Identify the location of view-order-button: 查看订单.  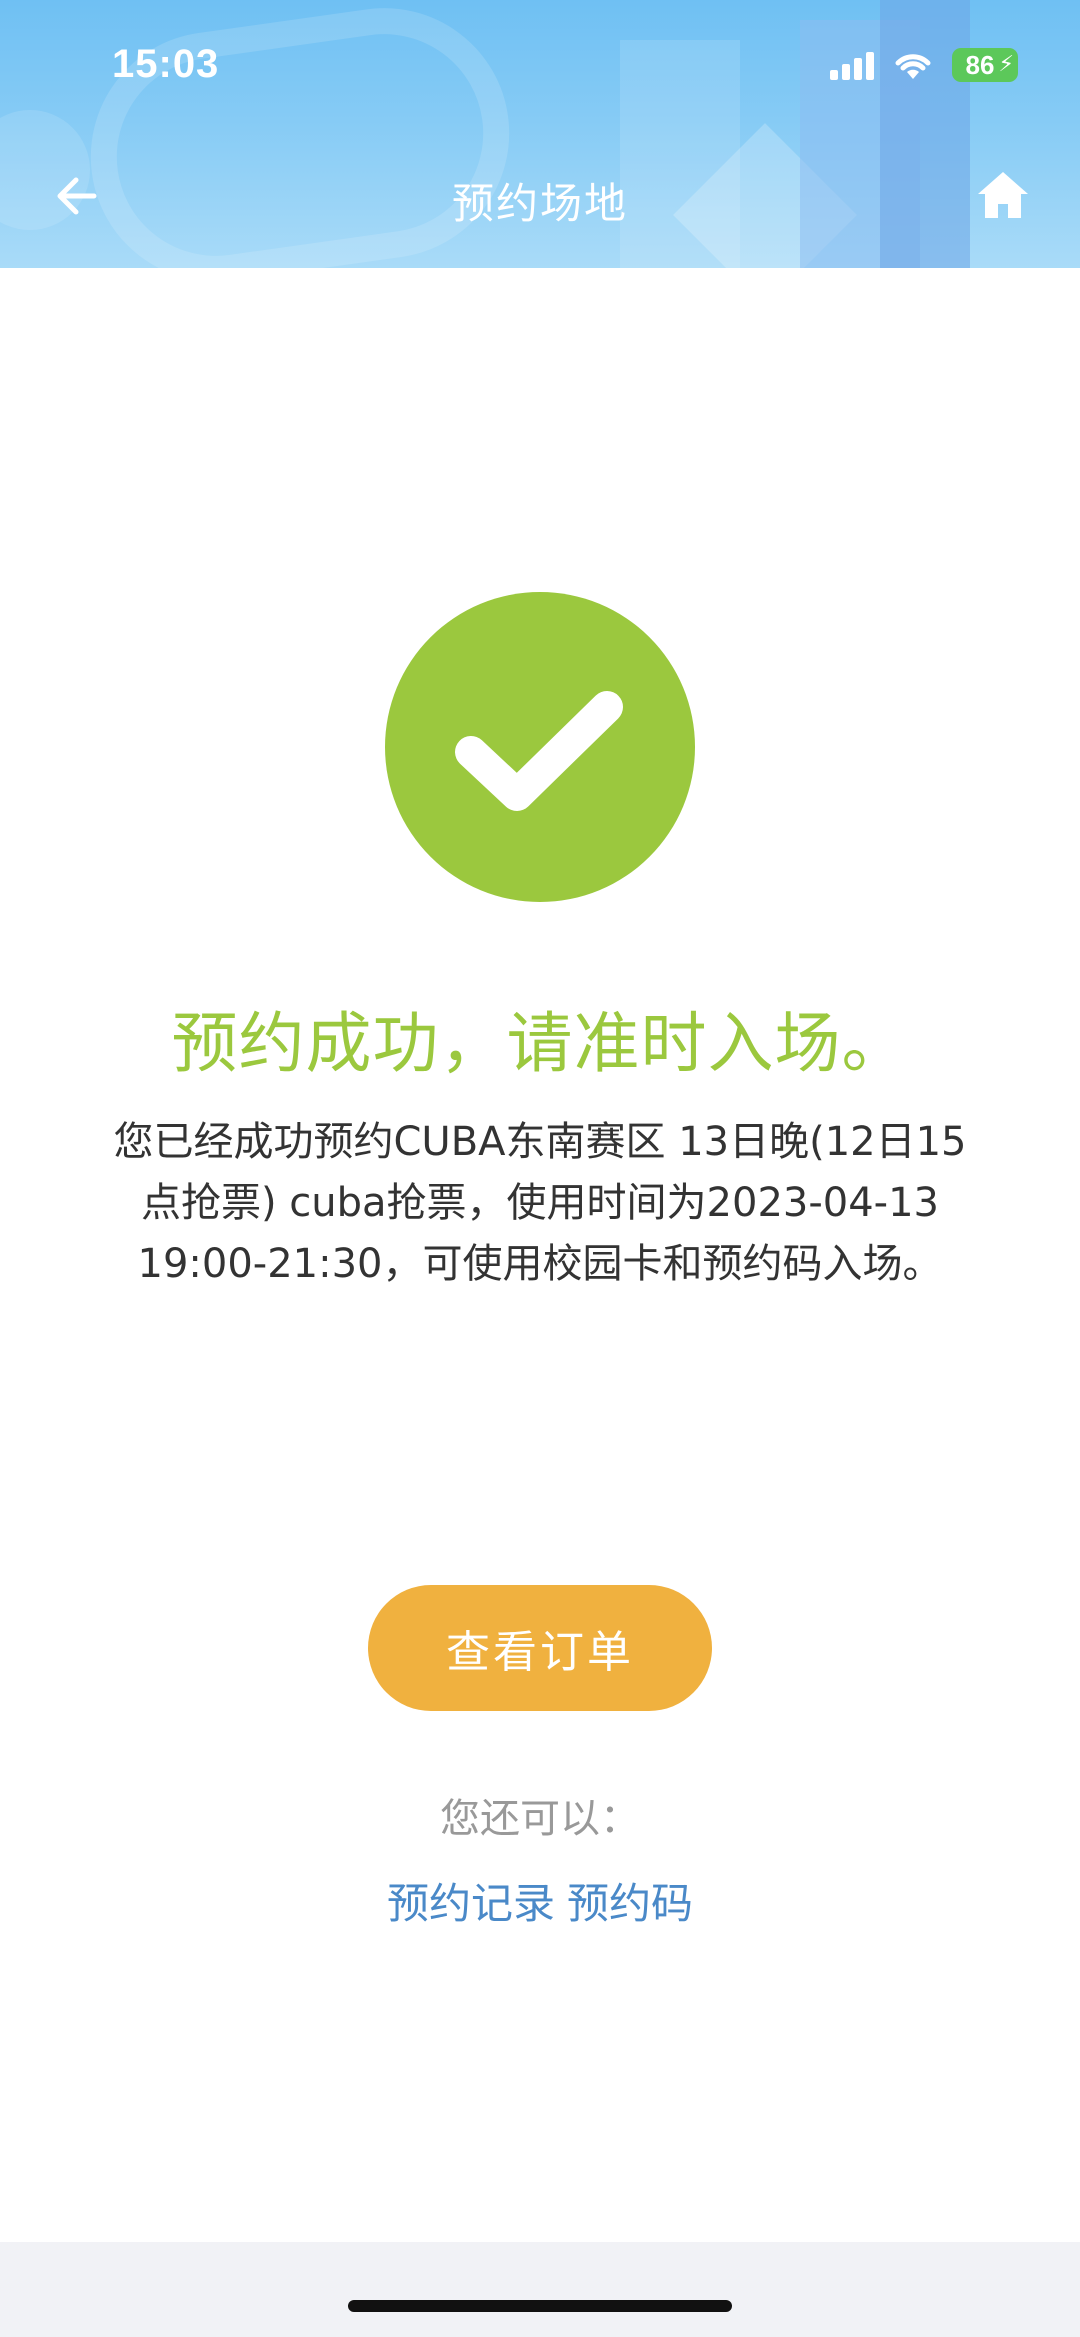
(540, 1648).